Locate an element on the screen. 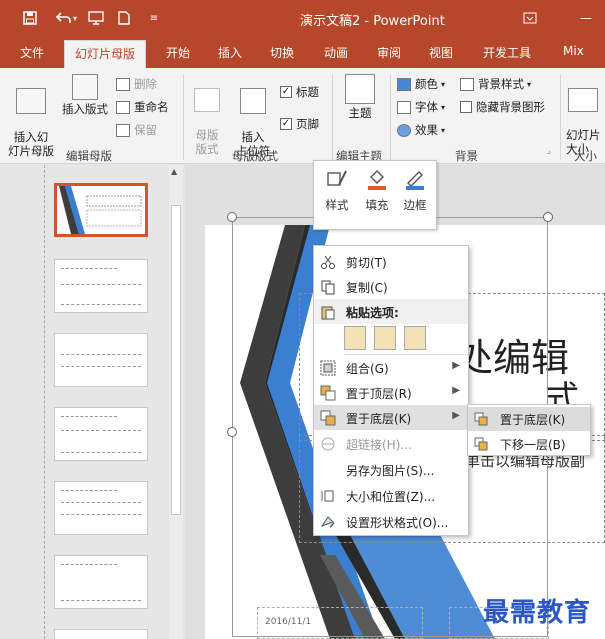  shape-style-icon is located at coordinates (337, 179).